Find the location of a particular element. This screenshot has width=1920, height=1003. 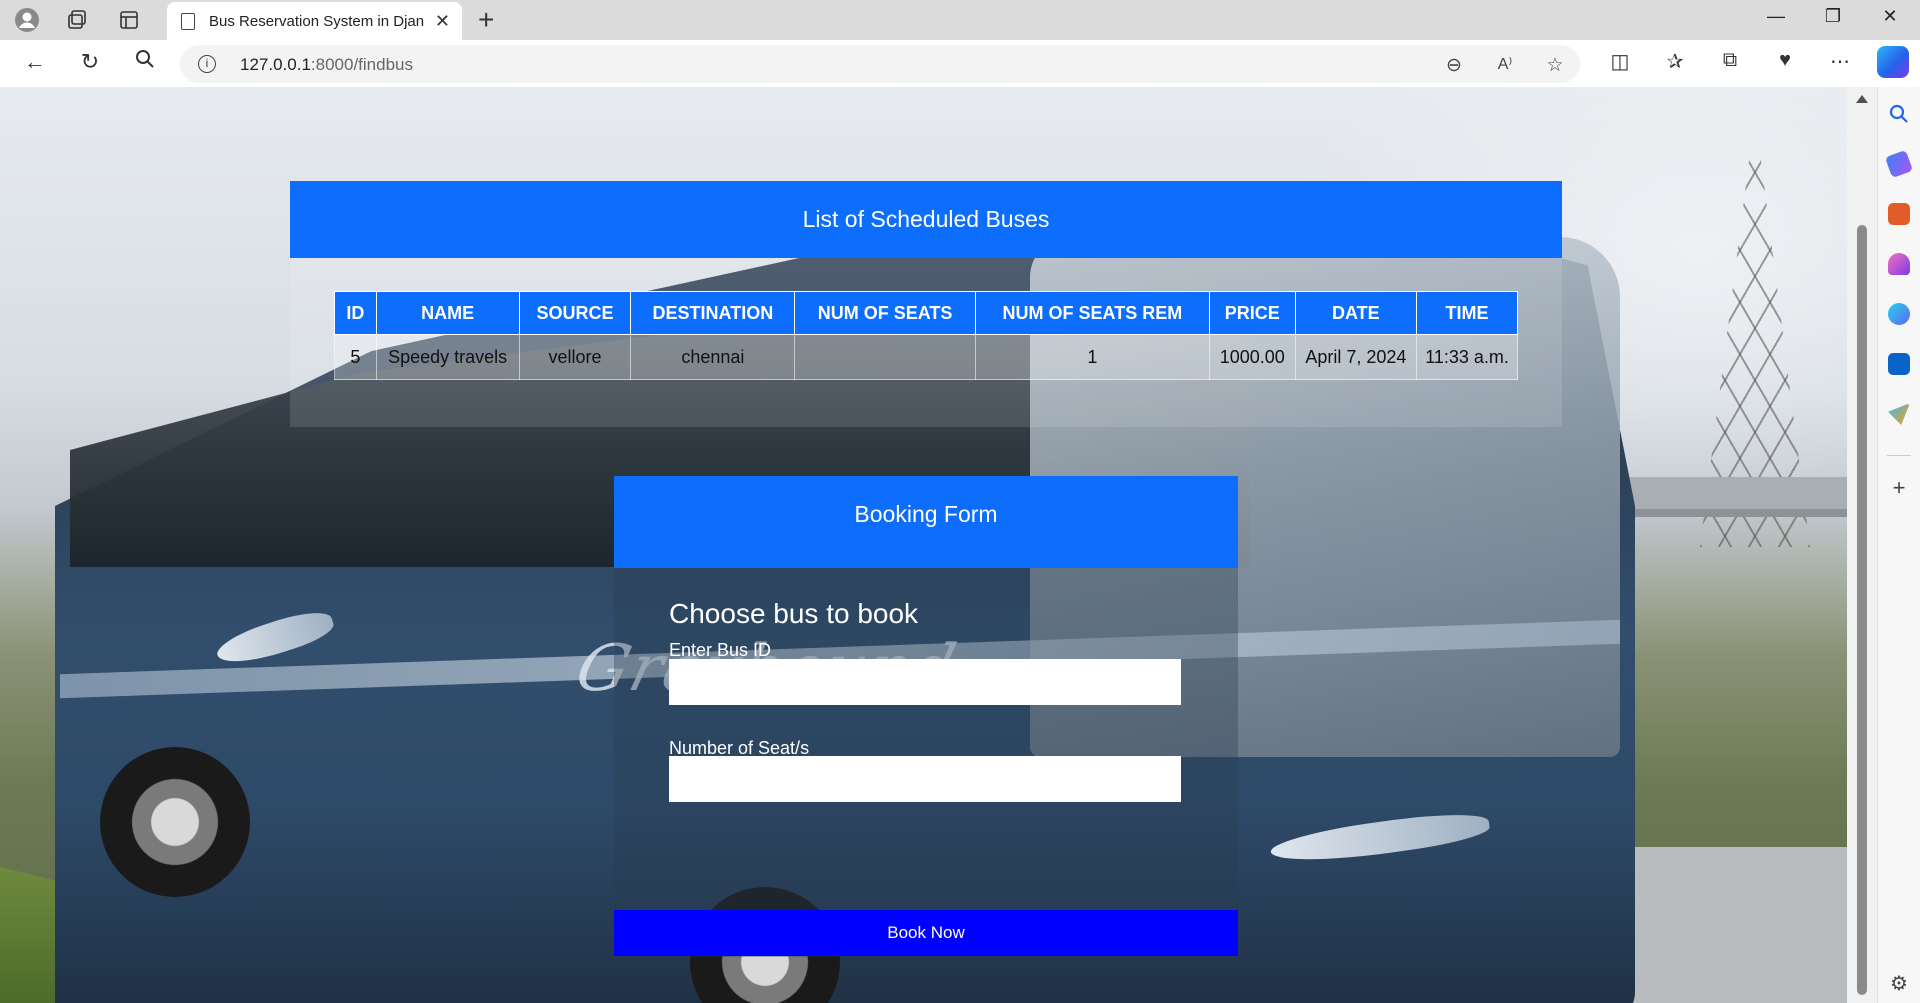

table-cell is located at coordinates (885, 357).